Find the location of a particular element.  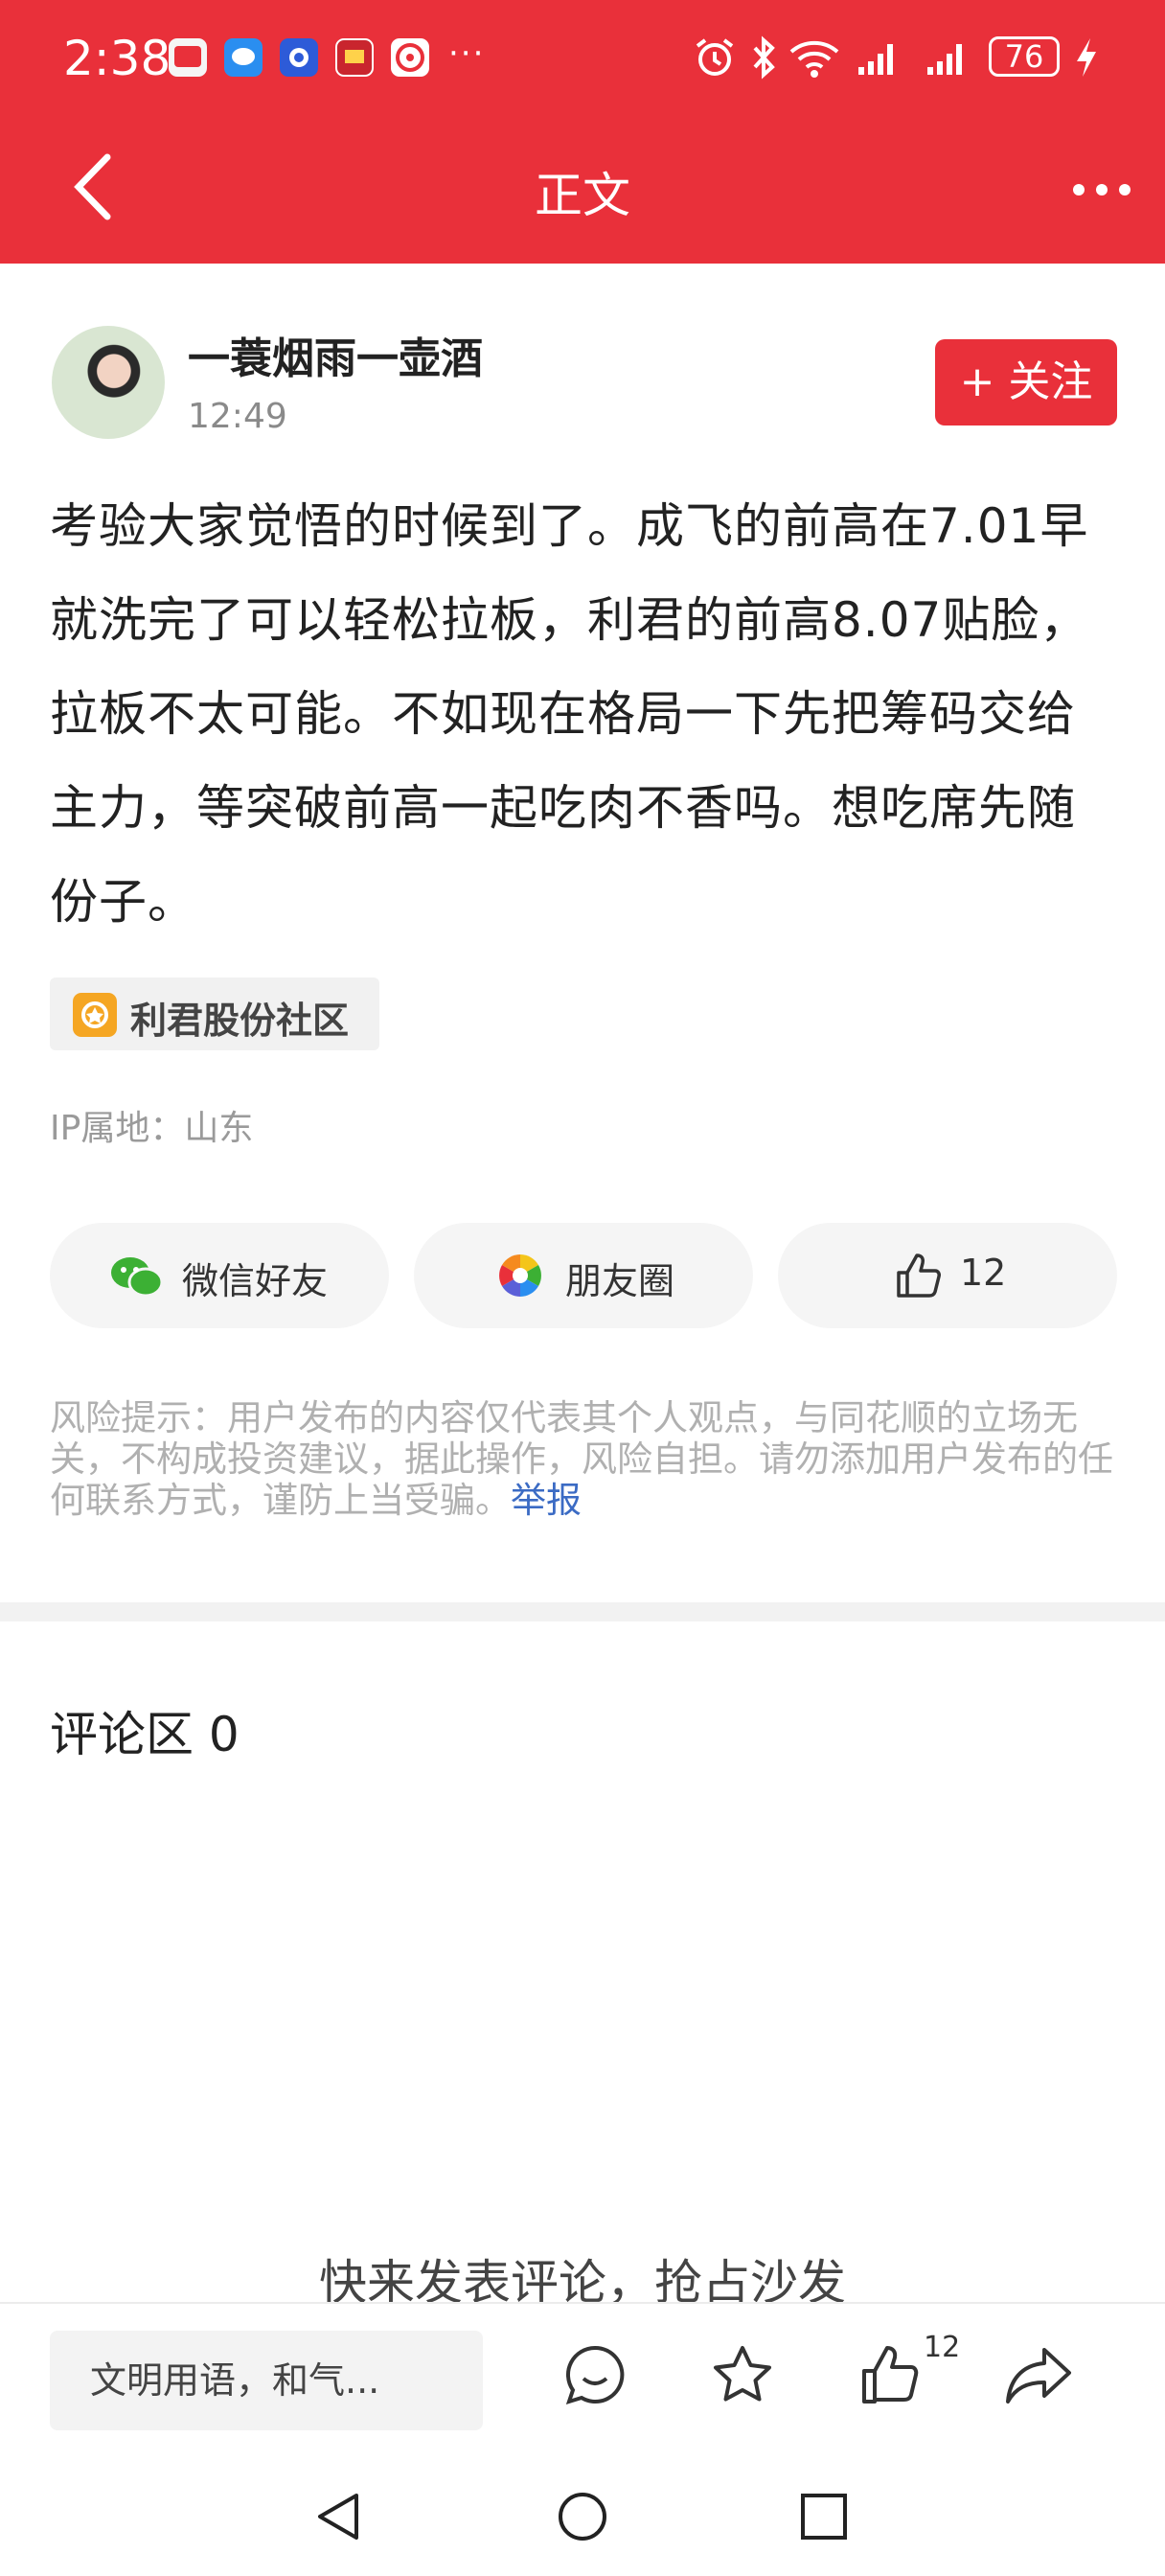

share-wechat-button: 微信好友 is located at coordinates (219, 1275).